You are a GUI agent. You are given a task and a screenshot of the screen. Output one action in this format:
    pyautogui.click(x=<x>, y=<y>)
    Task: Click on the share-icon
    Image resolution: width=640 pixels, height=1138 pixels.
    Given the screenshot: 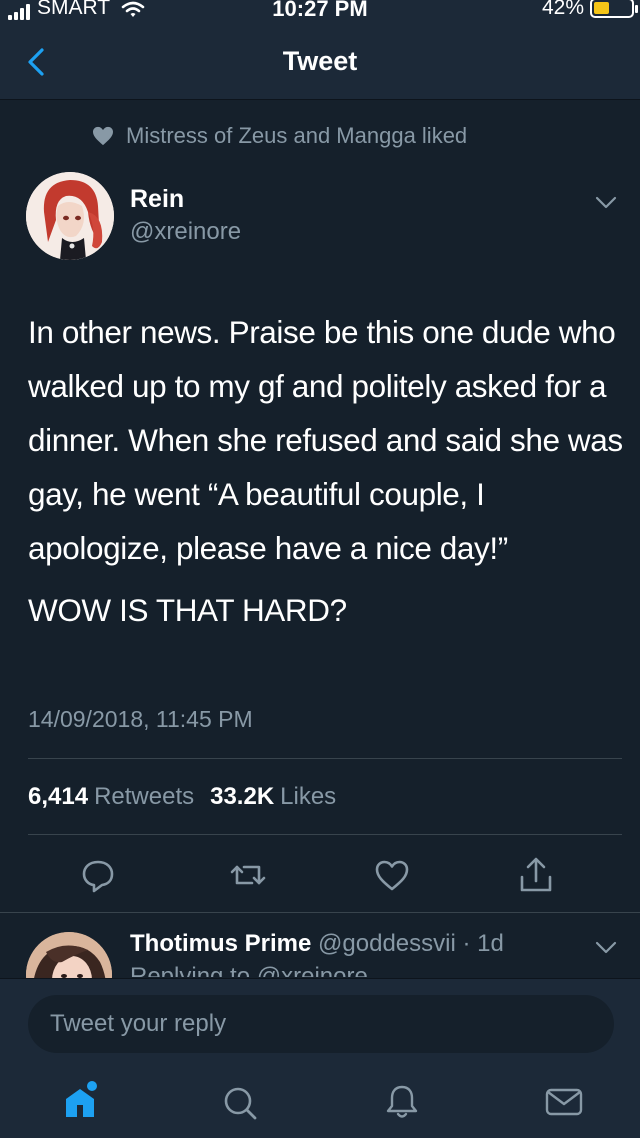 What is the action you would take?
    pyautogui.click(x=536, y=874)
    